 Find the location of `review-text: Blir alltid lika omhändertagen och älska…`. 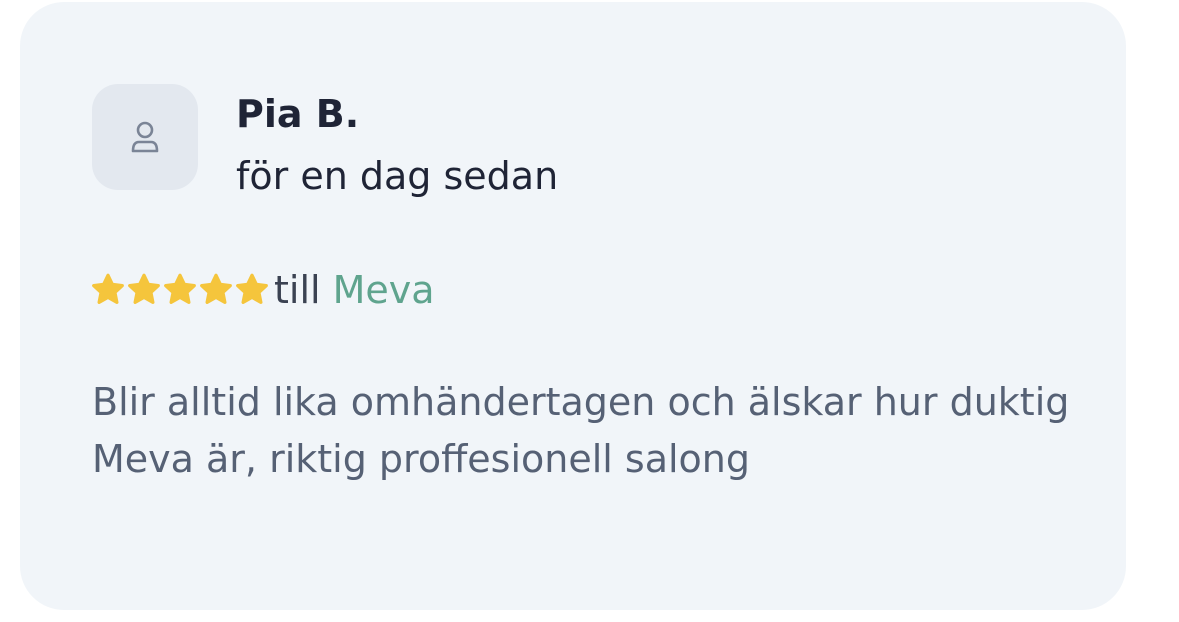

review-text: Blir alltid lika omhändertagen och älska… is located at coordinates (581, 430).